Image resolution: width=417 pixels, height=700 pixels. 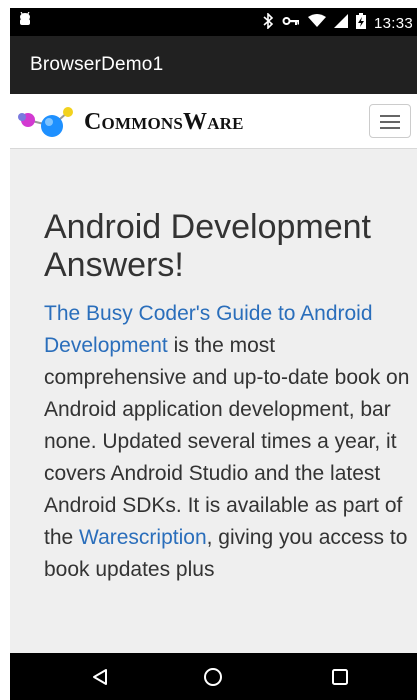 What do you see at coordinates (207, 246) in the screenshot?
I see `page-headline: Android Development Answers!` at bounding box center [207, 246].